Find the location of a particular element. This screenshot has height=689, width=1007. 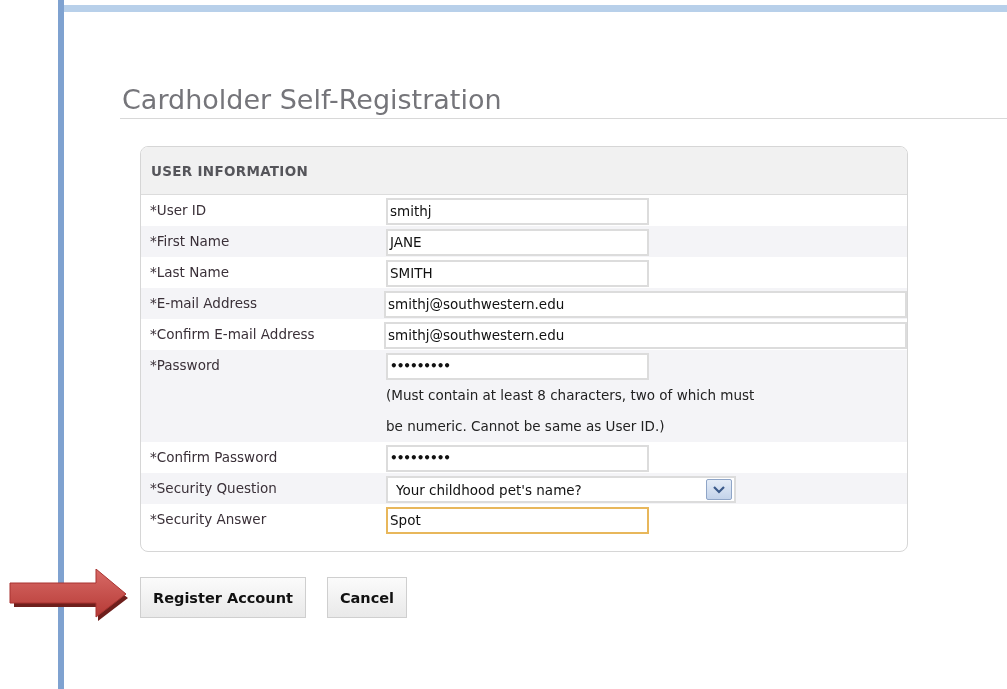

hint-text: be numeric. Cannot be same as User ID.) is located at coordinates (526, 426).